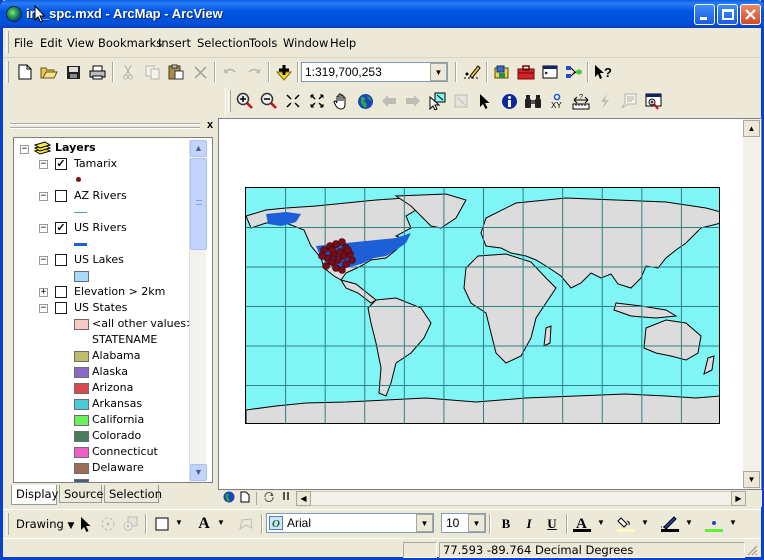  What do you see at coordinates (245, 101) in the screenshot?
I see `zoom-in-button` at bounding box center [245, 101].